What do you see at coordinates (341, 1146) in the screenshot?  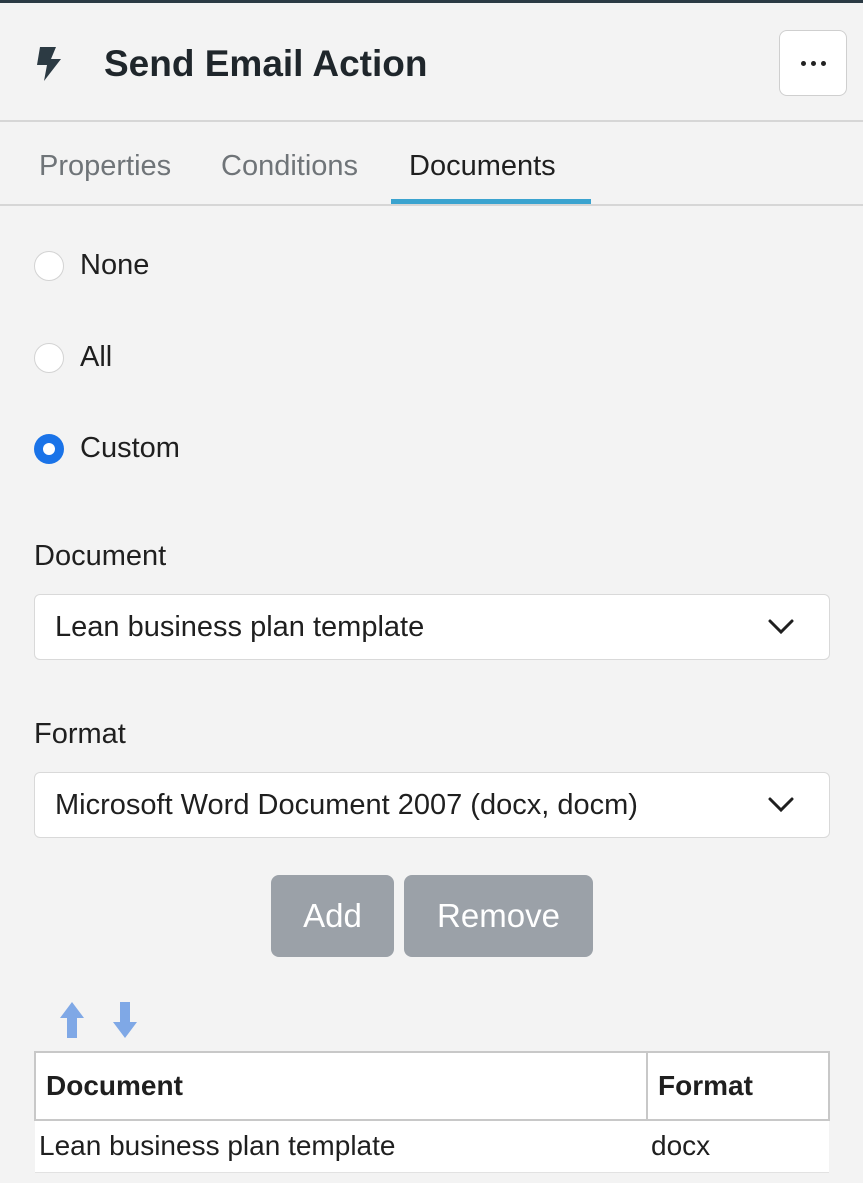 I see `table-cell-document: Lean business plan template` at bounding box center [341, 1146].